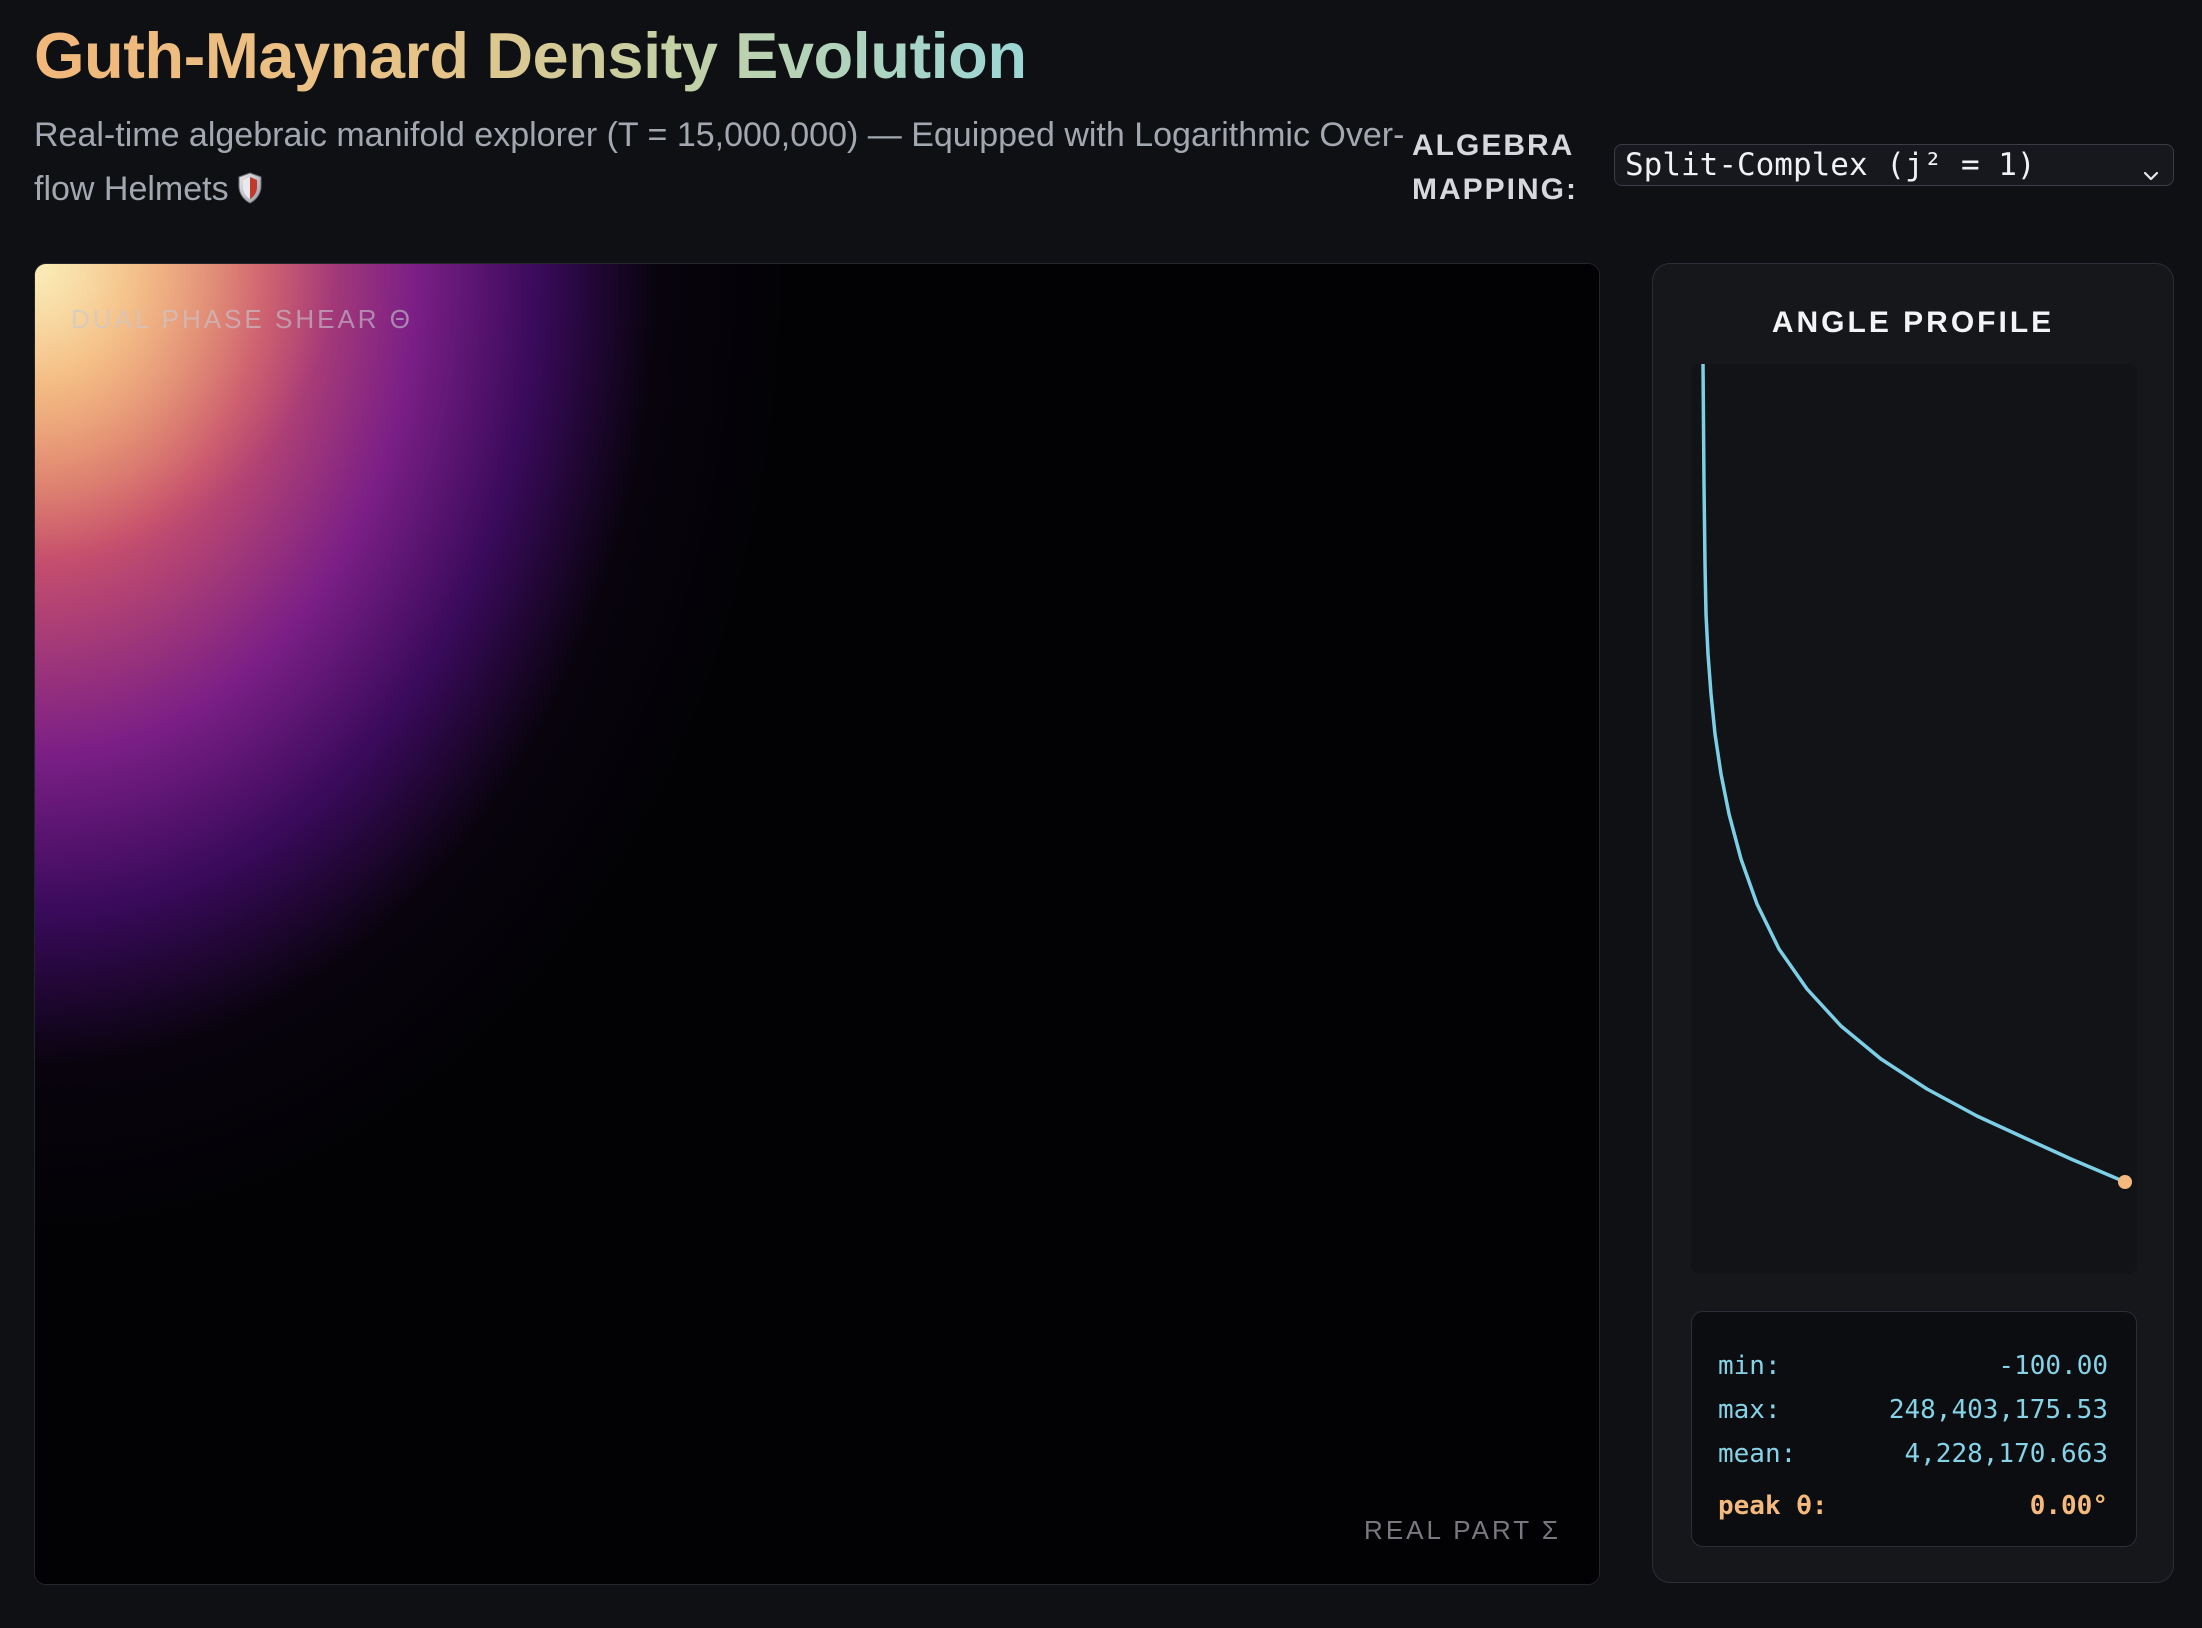 The height and width of the screenshot is (1628, 2202). What do you see at coordinates (1998, 1410) in the screenshot?
I see `stat-max-value: 248,403,175.53` at bounding box center [1998, 1410].